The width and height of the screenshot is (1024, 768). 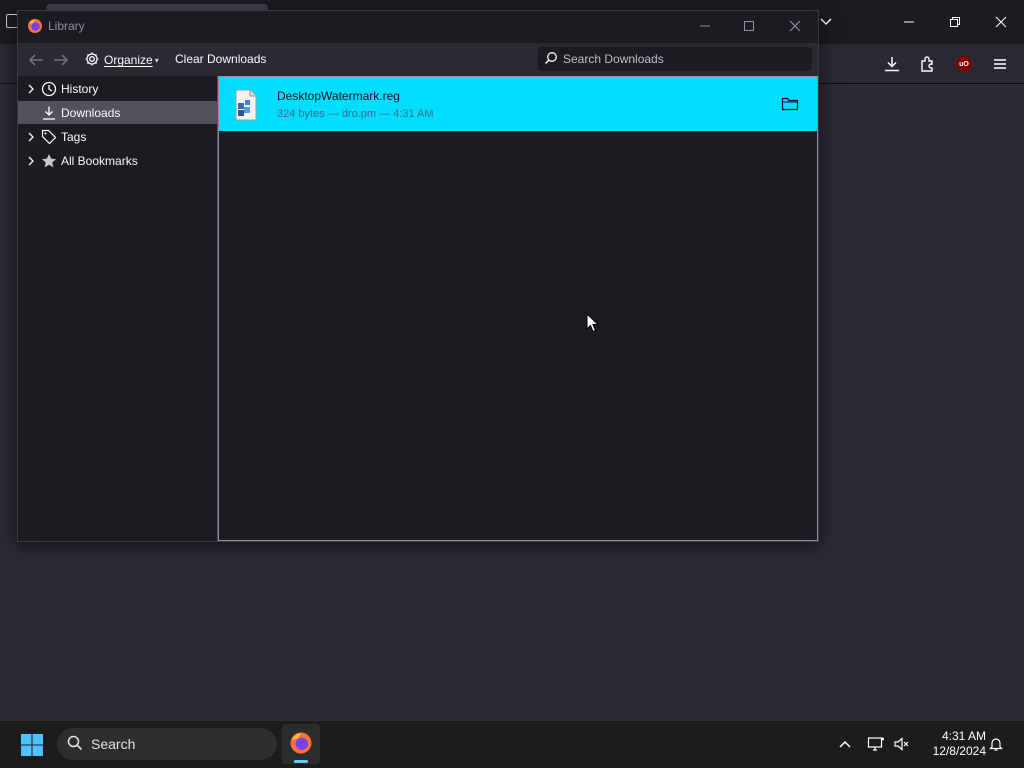 What do you see at coordinates (996, 744) in the screenshot?
I see `notification-bell-icon` at bounding box center [996, 744].